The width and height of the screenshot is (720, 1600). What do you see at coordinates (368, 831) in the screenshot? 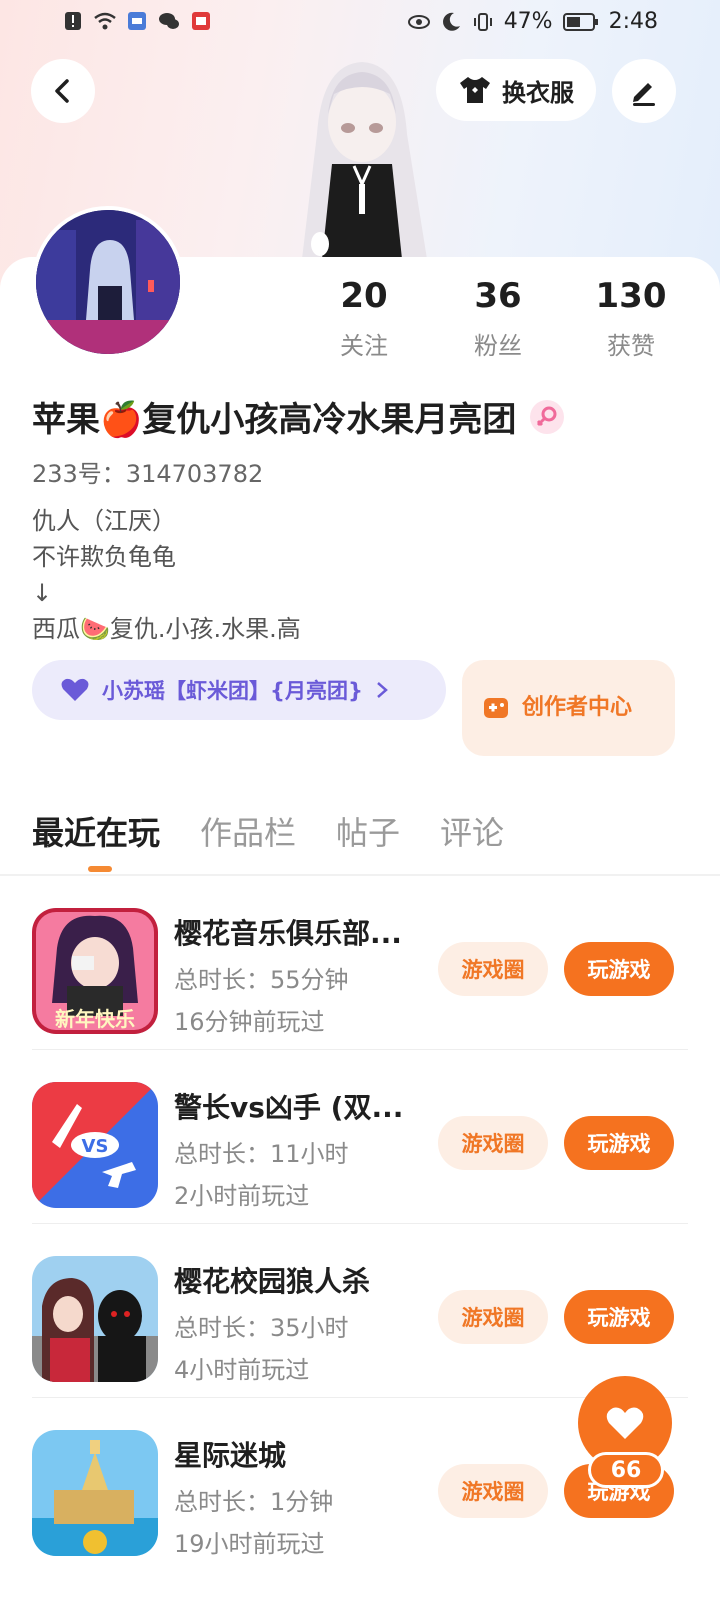
I see `tab-posts: 帖子` at bounding box center [368, 831].